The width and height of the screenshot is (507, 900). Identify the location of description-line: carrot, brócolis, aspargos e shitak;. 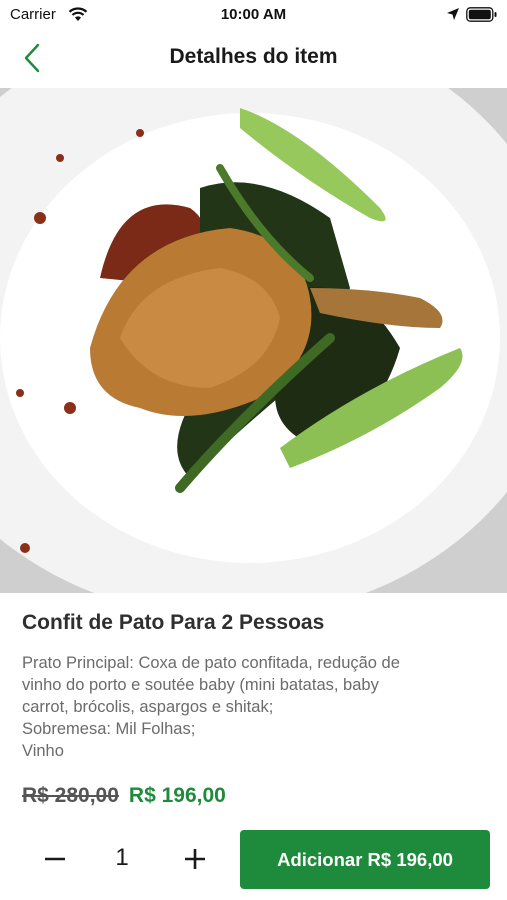
(148, 707).